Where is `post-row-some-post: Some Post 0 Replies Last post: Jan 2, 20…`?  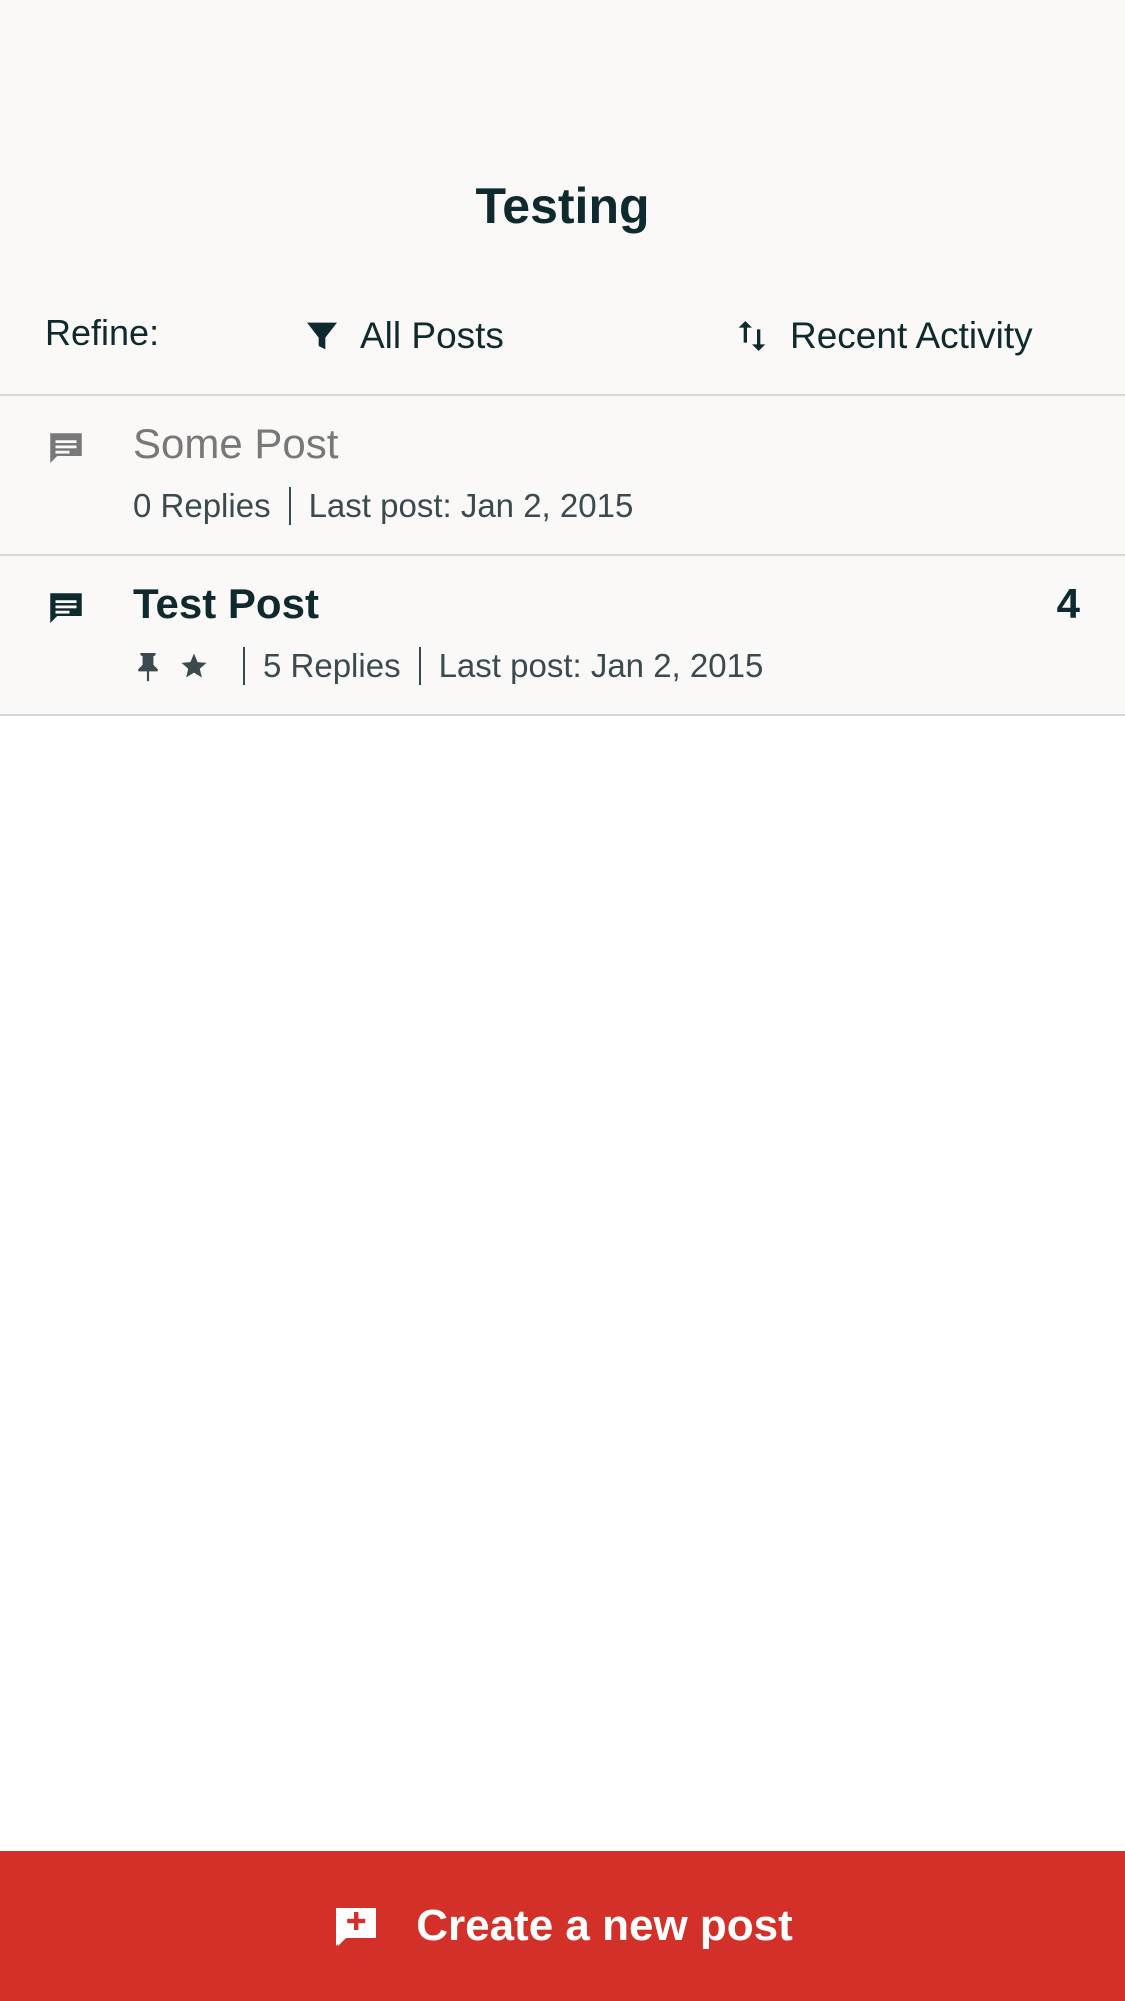 post-row-some-post: Some Post 0 Replies Last post: Jan 2, 20… is located at coordinates (562, 476).